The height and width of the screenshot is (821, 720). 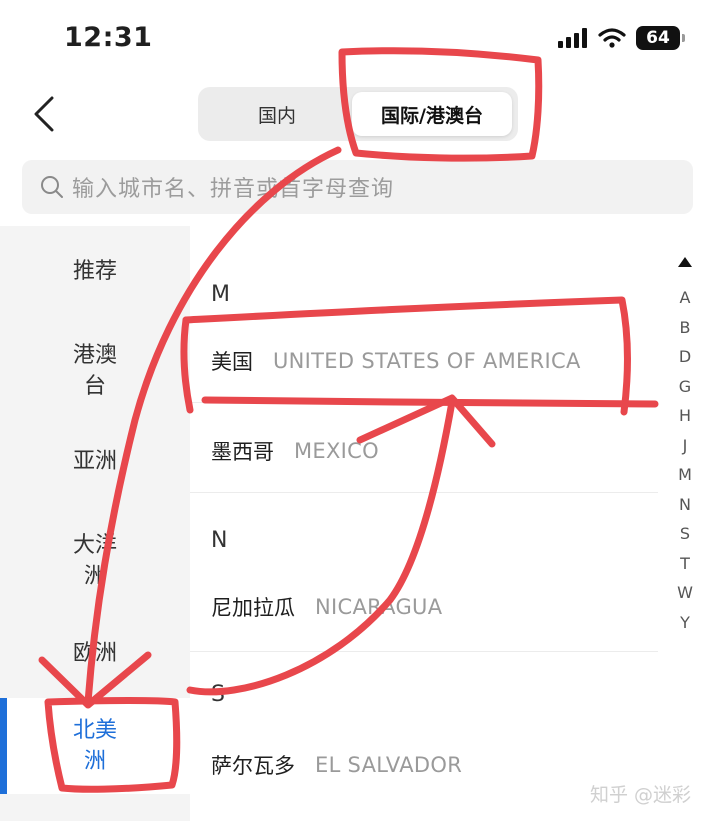 I want to click on signal-icon, so click(x=572, y=38).